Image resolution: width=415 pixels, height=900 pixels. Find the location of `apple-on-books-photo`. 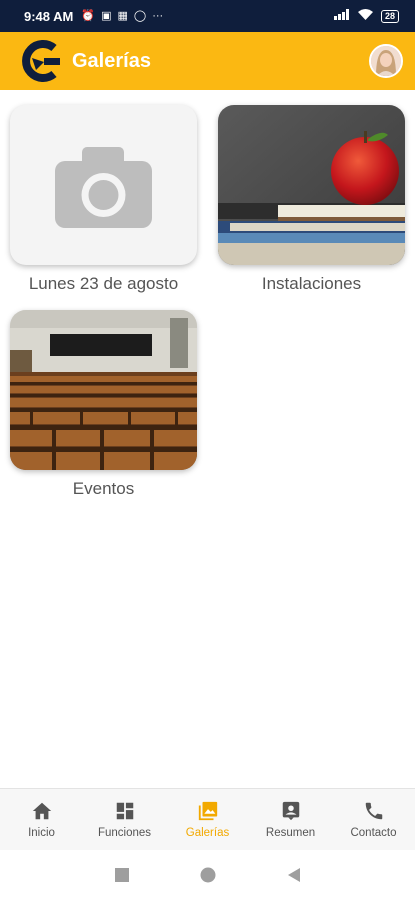

apple-on-books-photo is located at coordinates (311, 185).